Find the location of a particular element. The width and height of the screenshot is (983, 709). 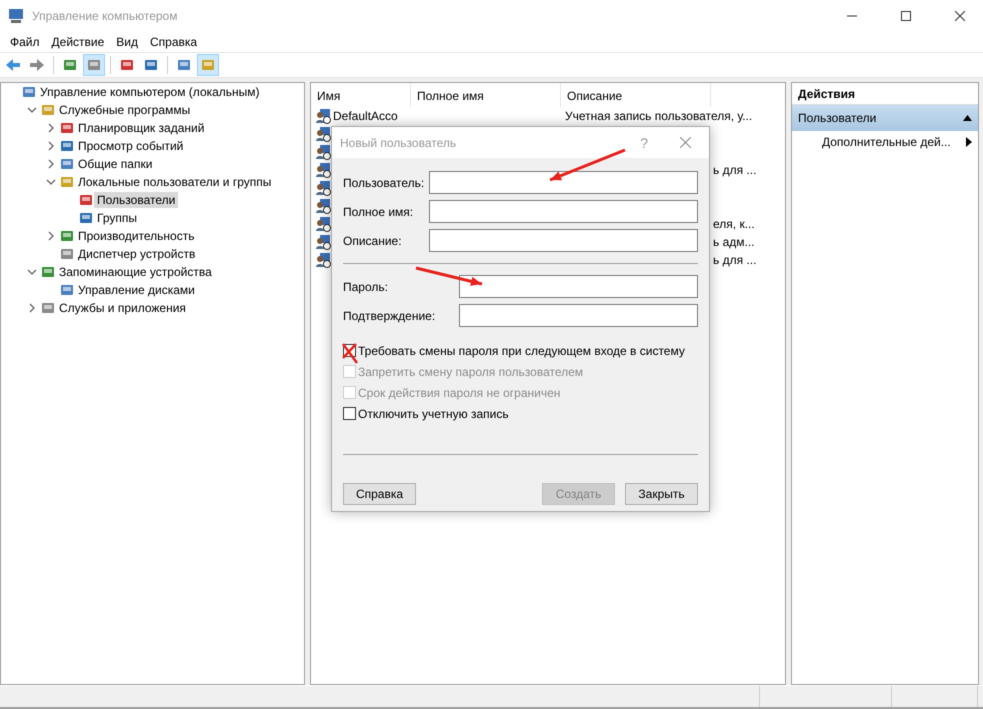

field-label: Пользователь: is located at coordinates (383, 183).